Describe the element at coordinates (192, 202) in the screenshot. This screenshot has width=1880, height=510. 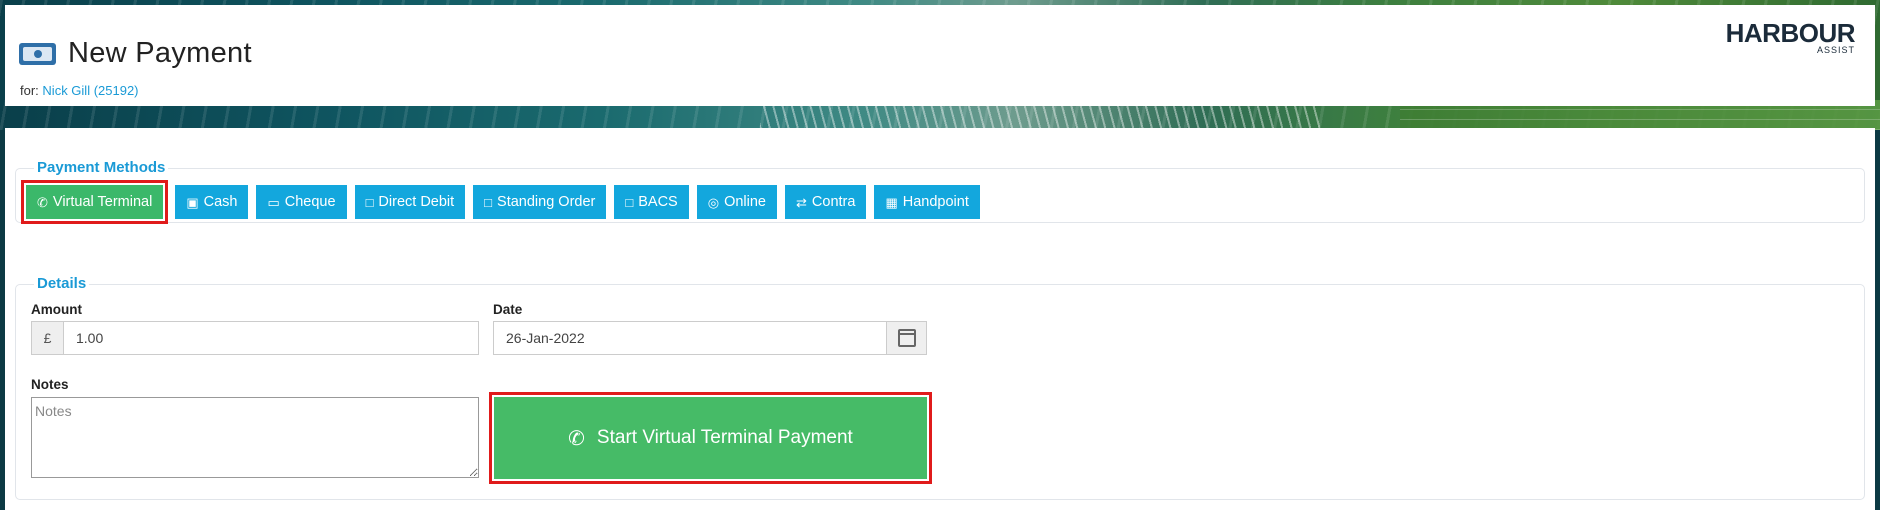
I see `money-icon: ▣` at that location.